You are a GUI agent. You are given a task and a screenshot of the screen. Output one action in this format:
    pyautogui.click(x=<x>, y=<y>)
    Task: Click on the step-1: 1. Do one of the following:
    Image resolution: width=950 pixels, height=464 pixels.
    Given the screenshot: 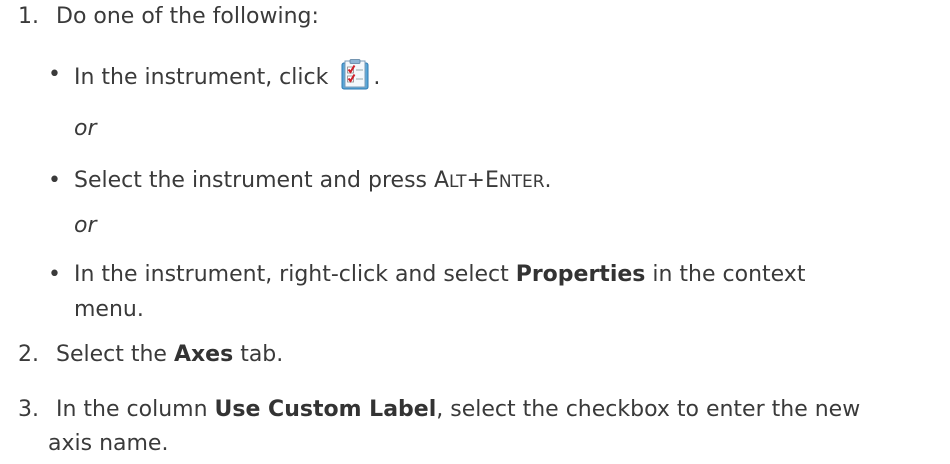 What is the action you would take?
    pyautogui.click(x=168, y=17)
    